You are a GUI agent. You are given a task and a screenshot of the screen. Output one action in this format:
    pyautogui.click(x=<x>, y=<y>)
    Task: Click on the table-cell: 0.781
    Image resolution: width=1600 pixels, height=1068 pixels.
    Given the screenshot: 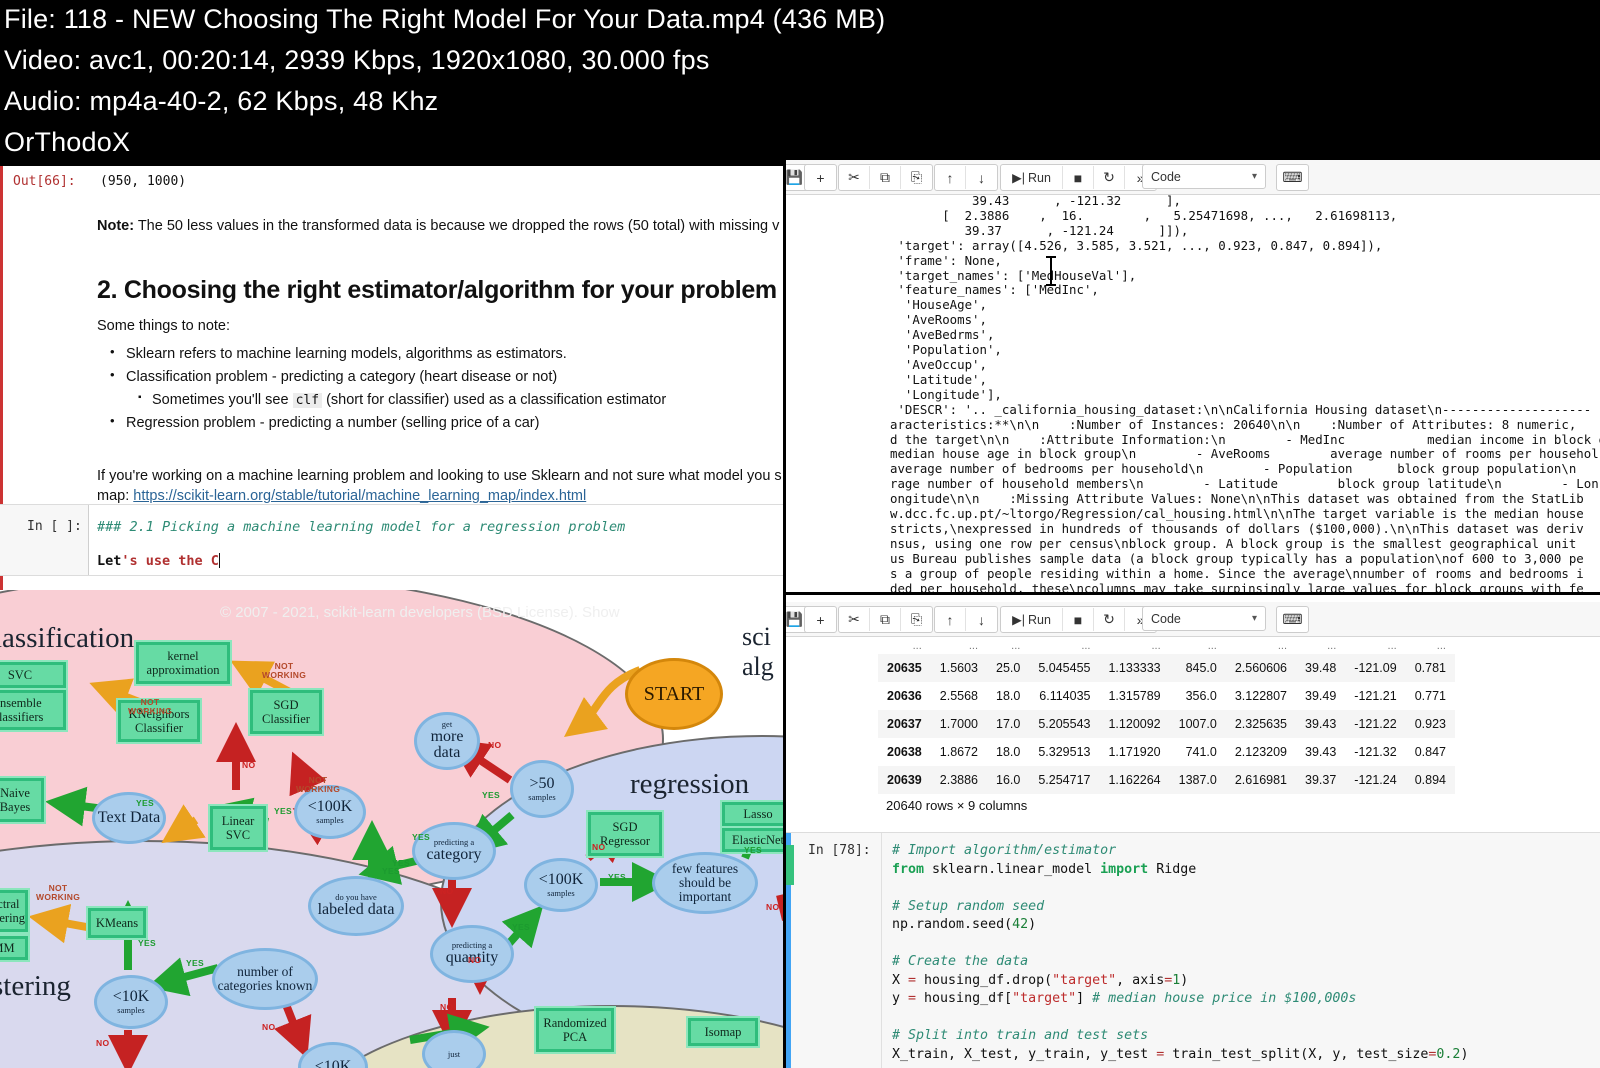 What is the action you would take?
    pyautogui.click(x=1430, y=668)
    